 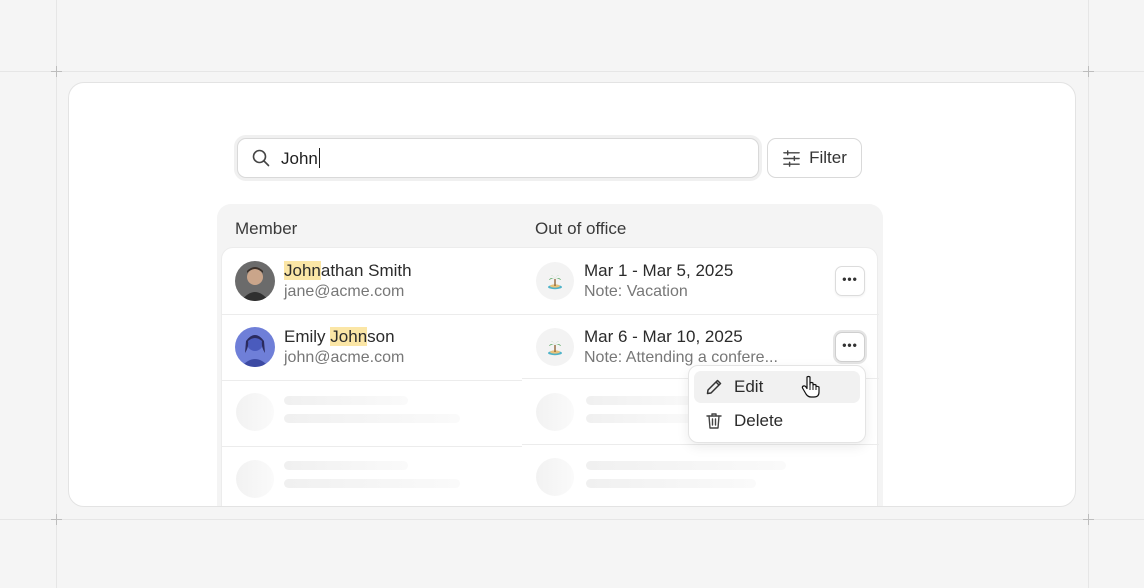 I want to click on text-caret, so click(x=319, y=157).